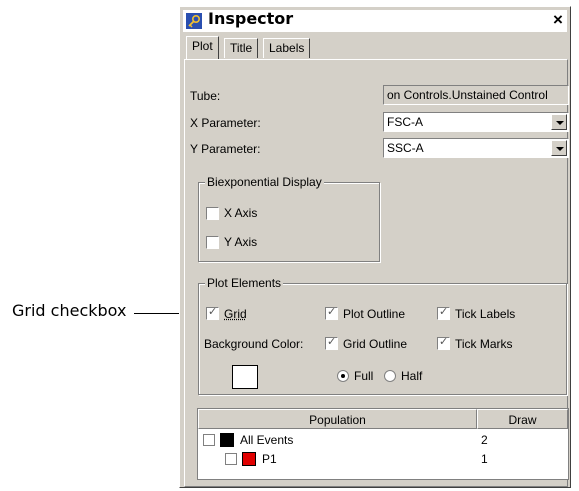  Describe the element at coordinates (558, 20) in the screenshot. I see `close-icon: ×` at that location.